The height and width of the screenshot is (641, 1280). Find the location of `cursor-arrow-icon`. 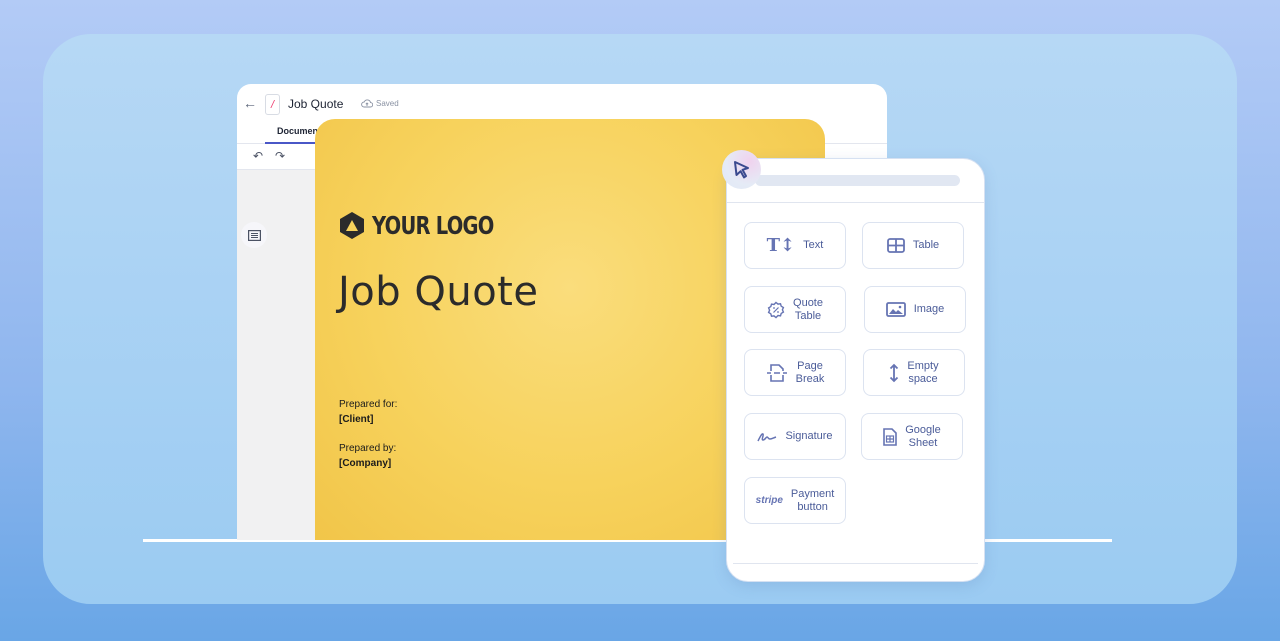

cursor-arrow-icon is located at coordinates (741, 169).